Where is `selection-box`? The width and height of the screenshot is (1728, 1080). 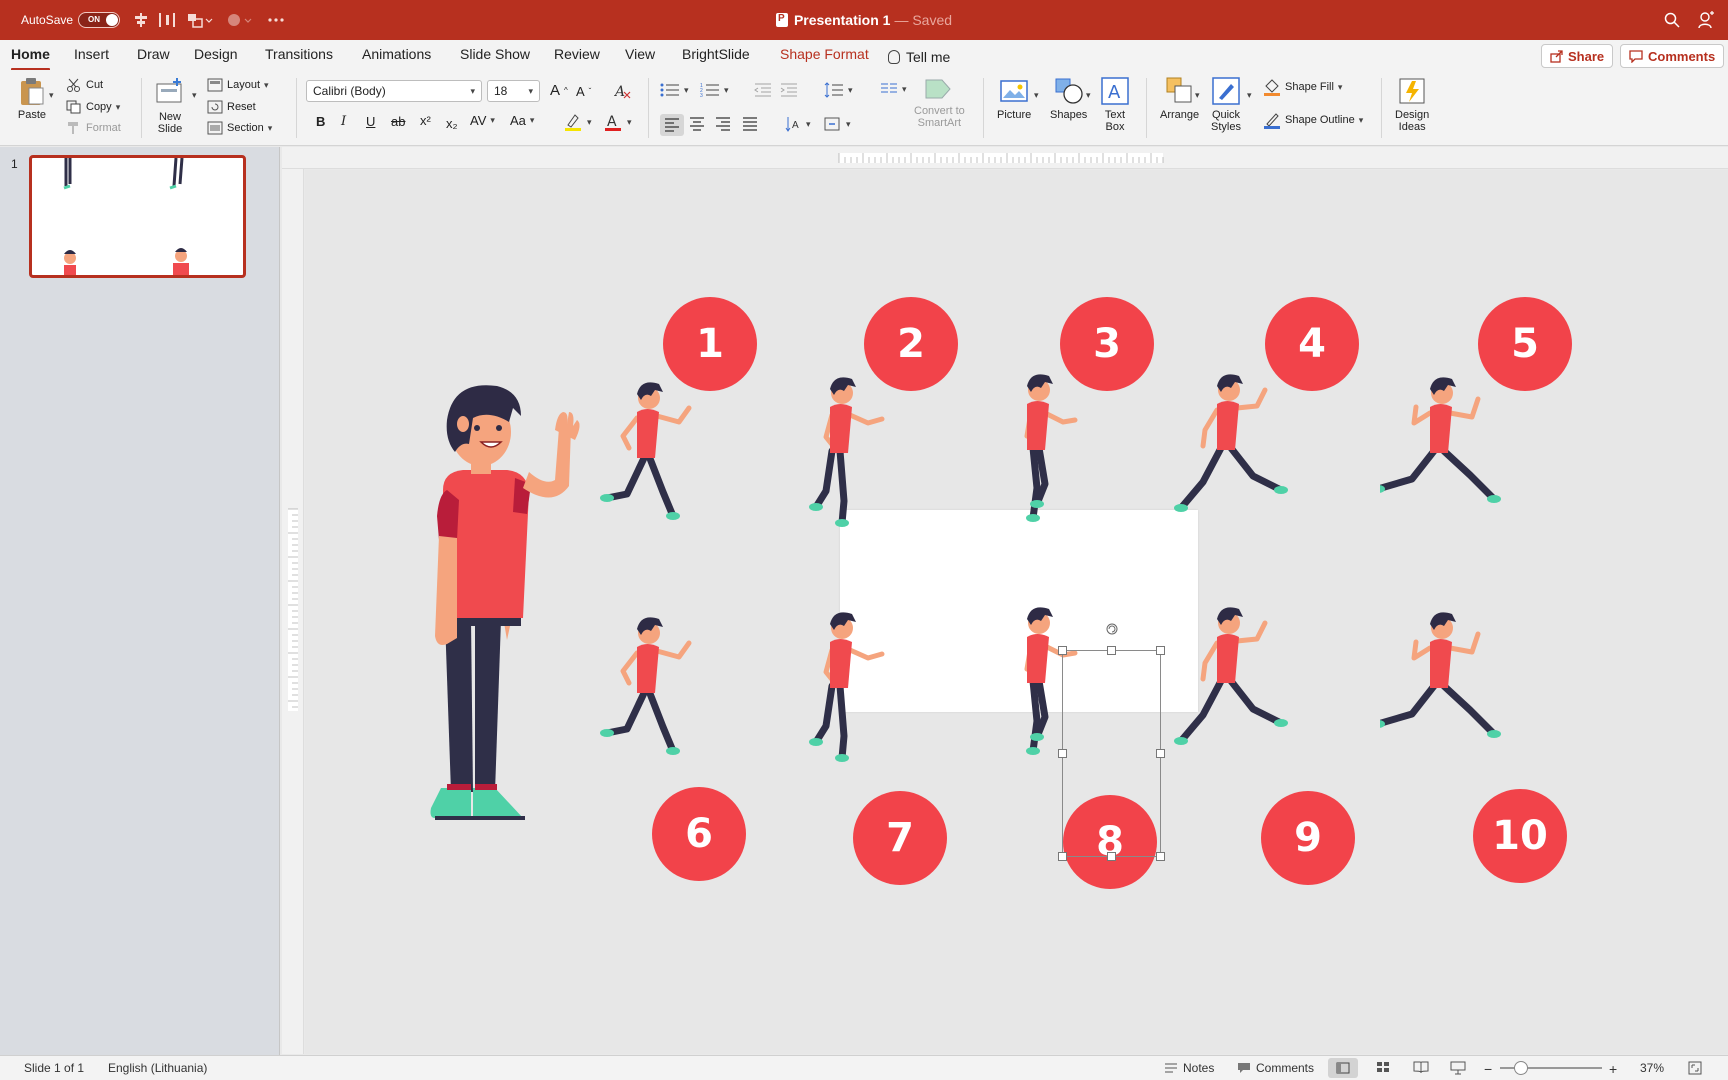 selection-box is located at coordinates (1111, 742).